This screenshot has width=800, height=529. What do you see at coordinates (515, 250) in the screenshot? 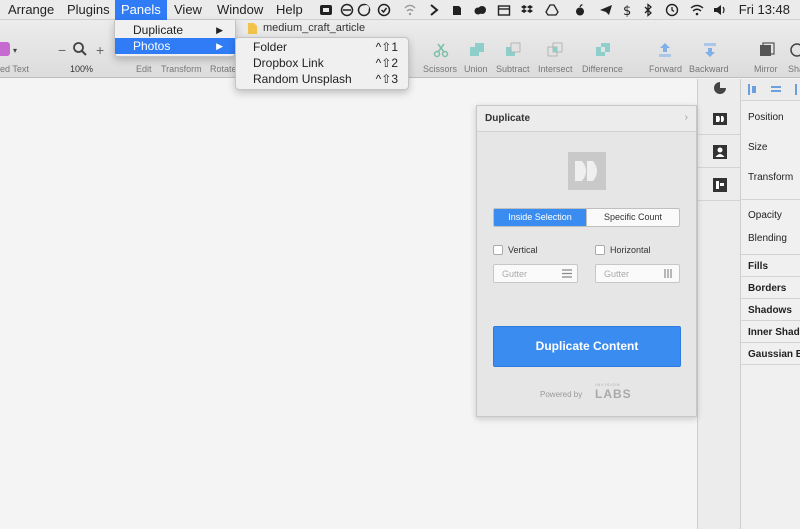
I see `vertical-checkbox: Vertical` at bounding box center [515, 250].